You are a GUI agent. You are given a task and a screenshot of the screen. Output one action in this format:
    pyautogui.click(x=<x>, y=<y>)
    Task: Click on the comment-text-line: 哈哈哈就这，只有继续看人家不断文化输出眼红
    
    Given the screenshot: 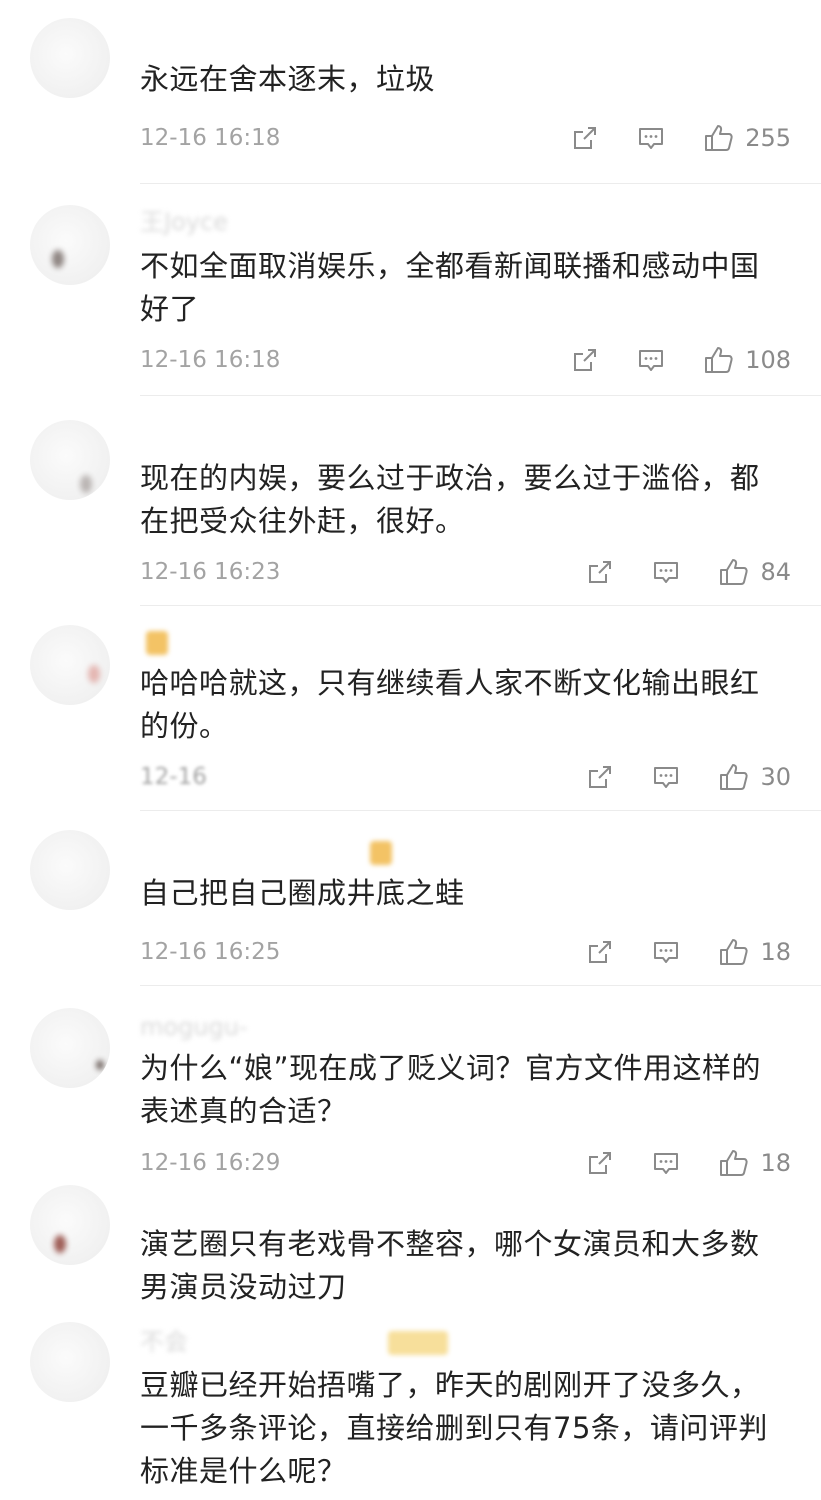 What is the action you would take?
    pyautogui.click(x=450, y=683)
    